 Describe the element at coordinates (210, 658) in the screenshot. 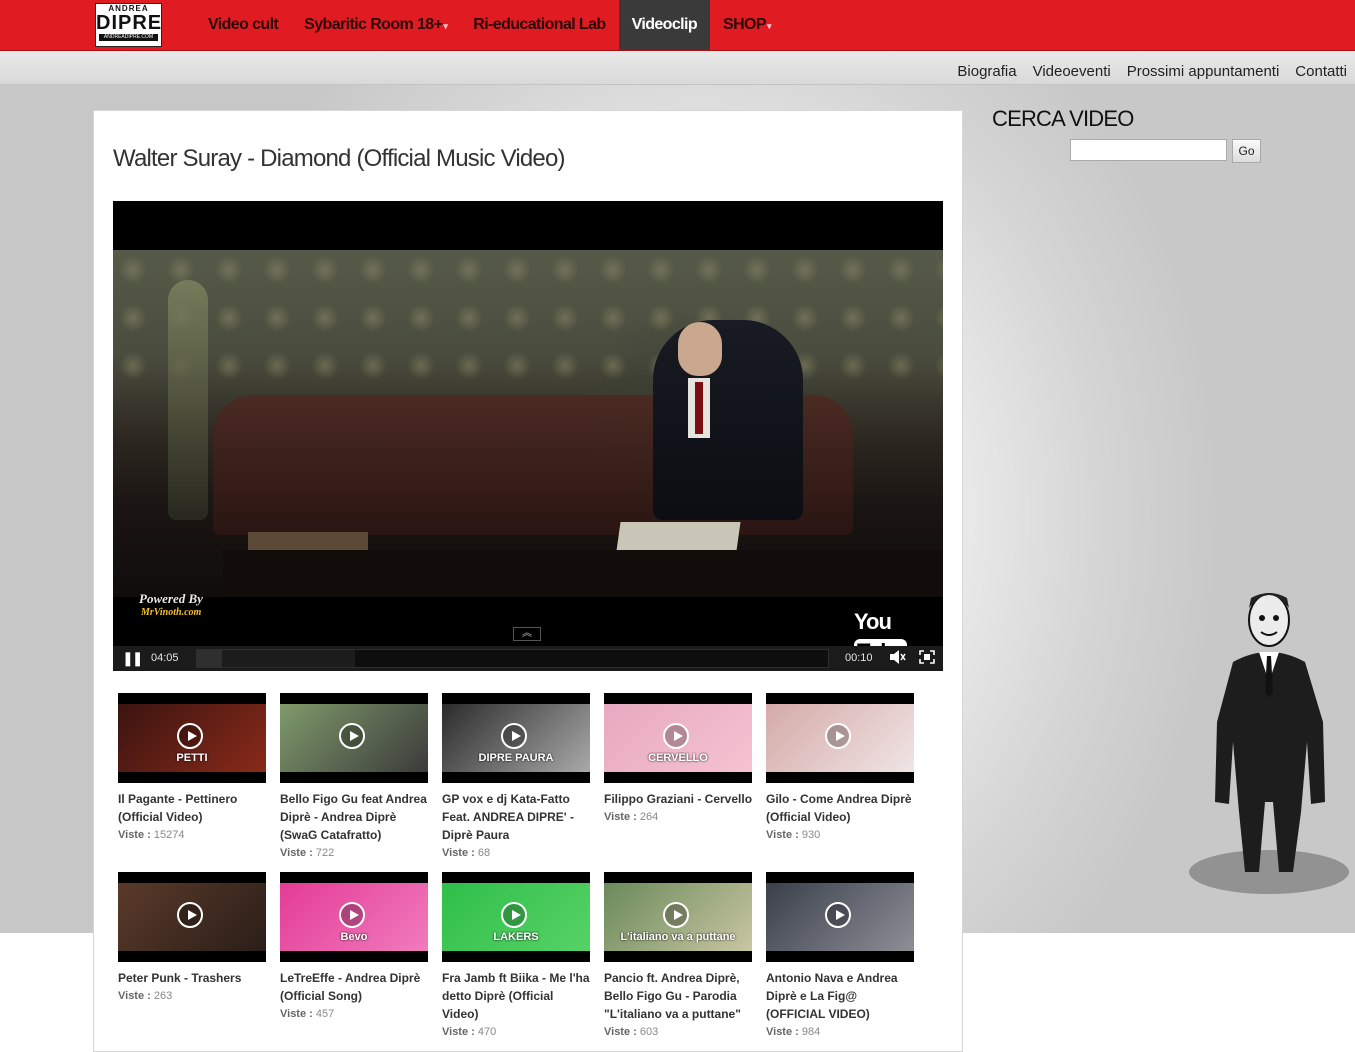

I see `progress-played` at that location.